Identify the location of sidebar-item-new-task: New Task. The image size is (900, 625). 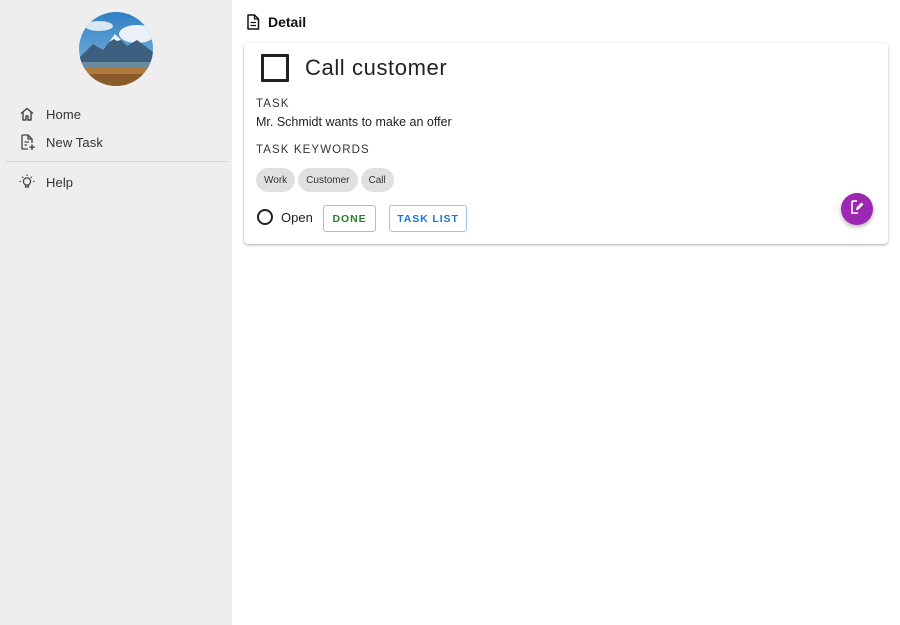
(60, 142).